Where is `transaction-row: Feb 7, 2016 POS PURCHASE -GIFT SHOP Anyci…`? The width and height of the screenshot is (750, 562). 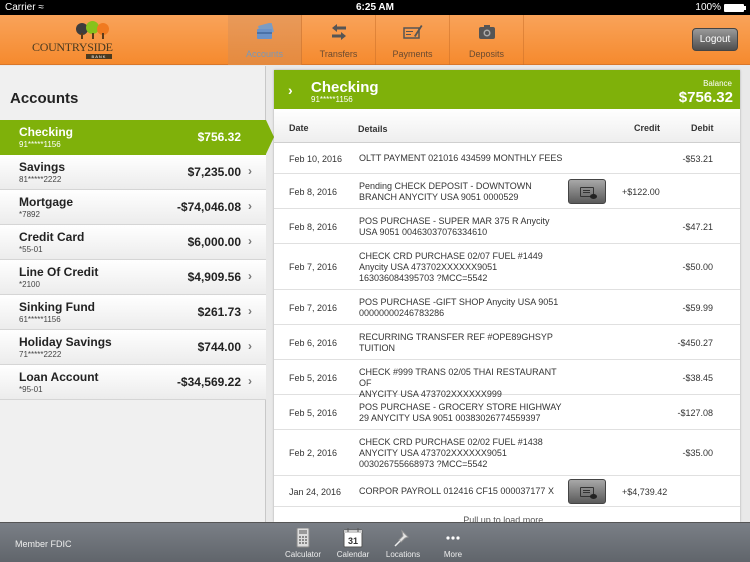 transaction-row: Feb 7, 2016 POS PURCHASE -GIFT SHOP Anyci… is located at coordinates (507, 307).